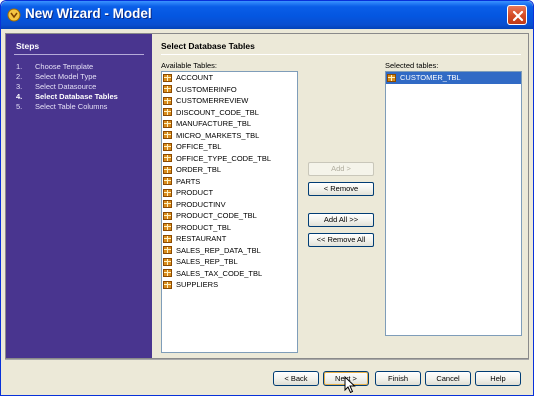  I want to click on table-name: OFFICE_TBL, so click(199, 146).